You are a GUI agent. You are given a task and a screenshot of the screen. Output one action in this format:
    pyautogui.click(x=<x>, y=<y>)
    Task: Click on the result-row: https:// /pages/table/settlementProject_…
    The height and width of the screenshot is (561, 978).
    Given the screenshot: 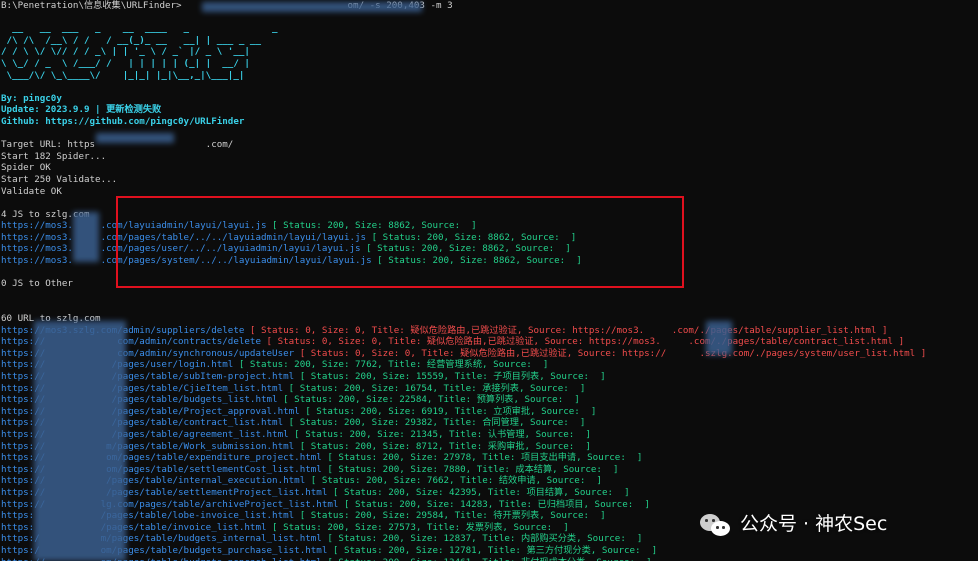 What is the action you would take?
    pyautogui.click(x=489, y=493)
    